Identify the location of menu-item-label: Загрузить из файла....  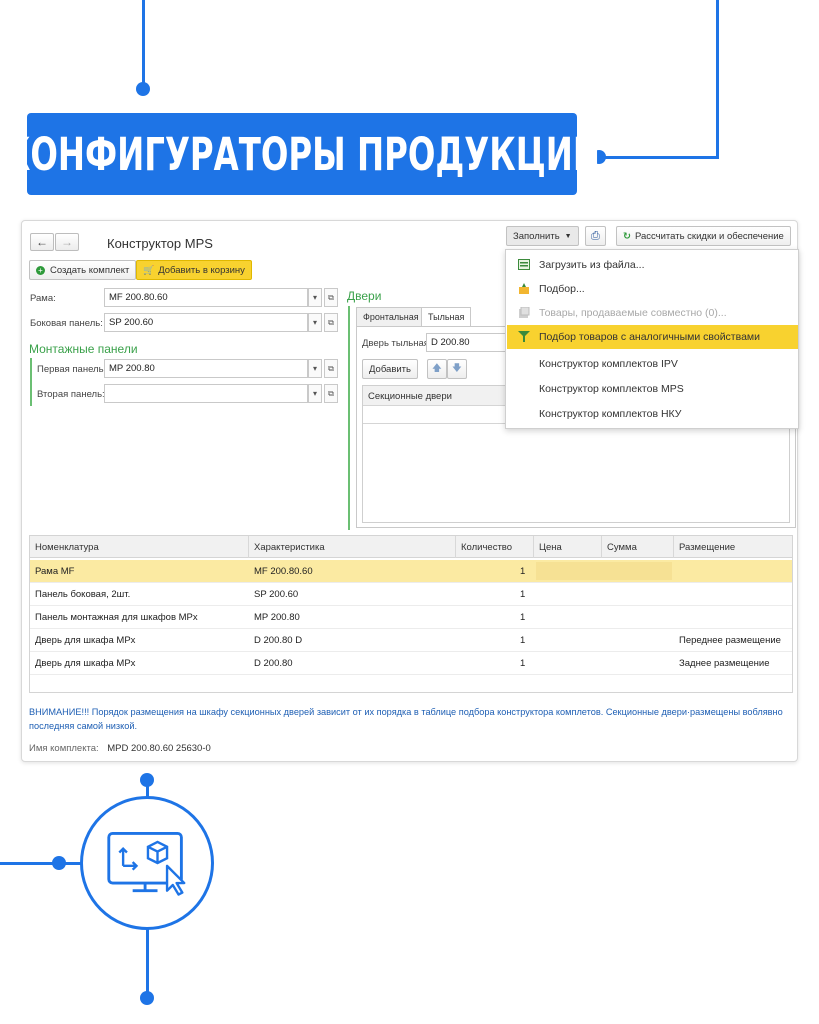
(592, 265).